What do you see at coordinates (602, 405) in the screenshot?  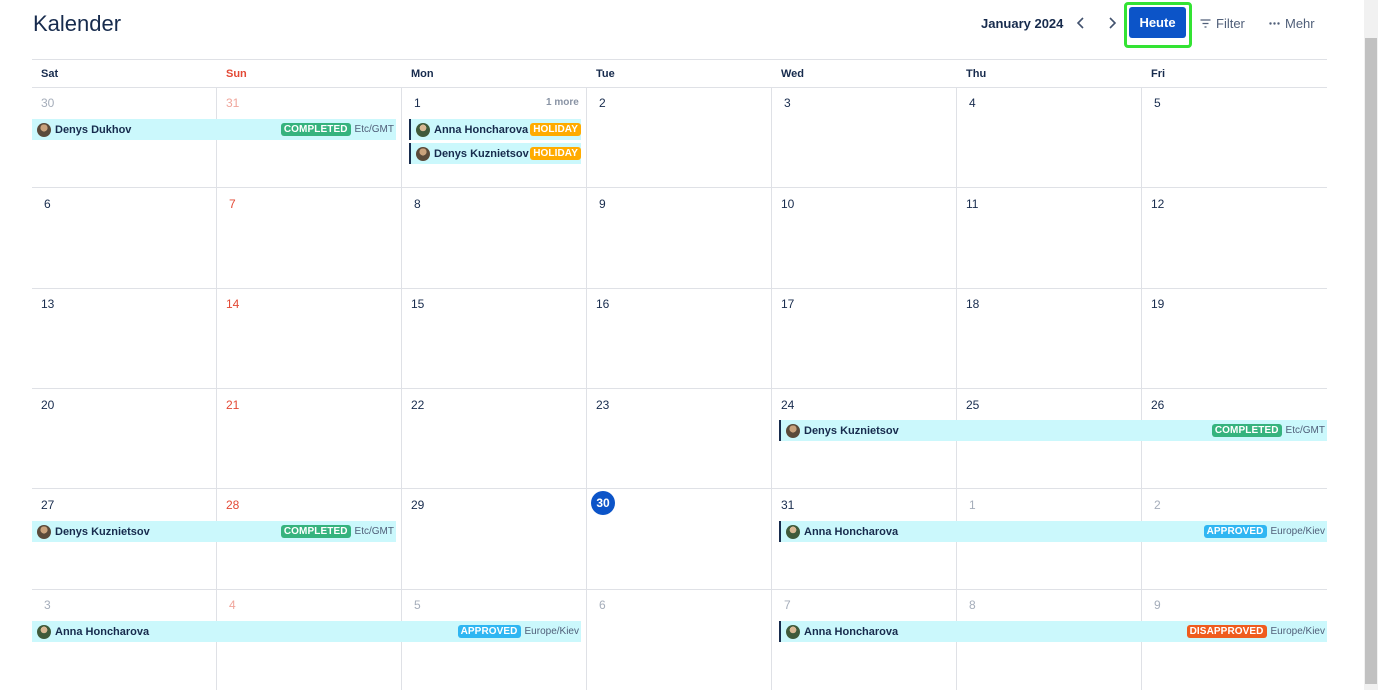 I see `day-cell-number: 23` at bounding box center [602, 405].